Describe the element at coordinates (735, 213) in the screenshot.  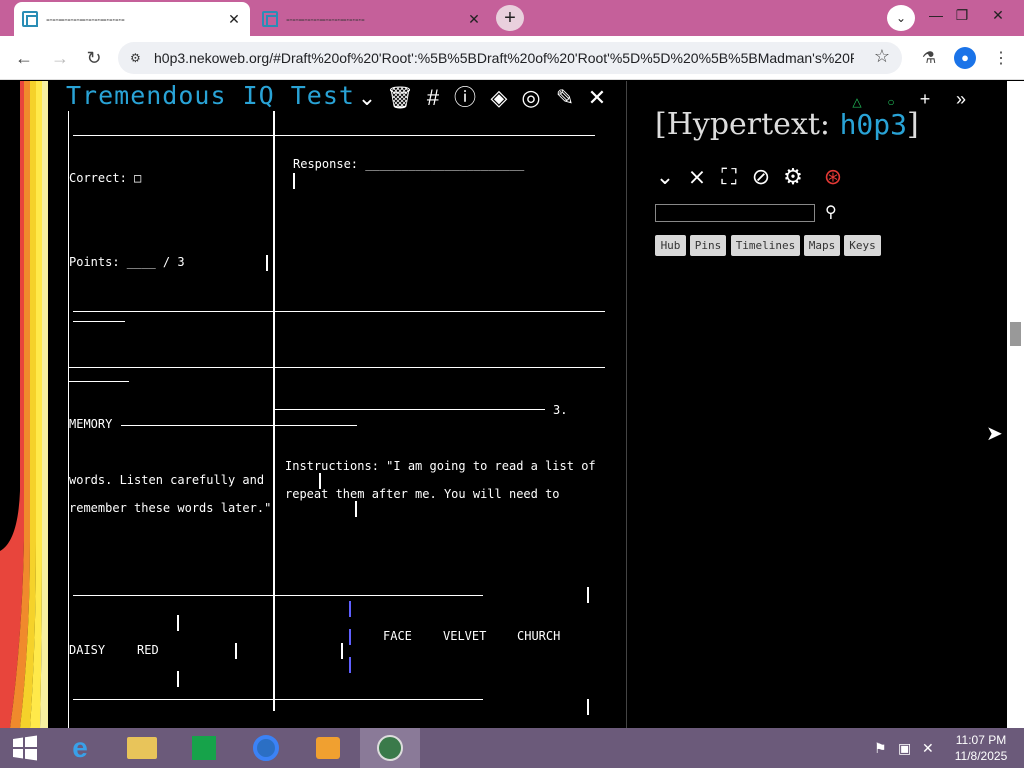
I see `search-input` at that location.